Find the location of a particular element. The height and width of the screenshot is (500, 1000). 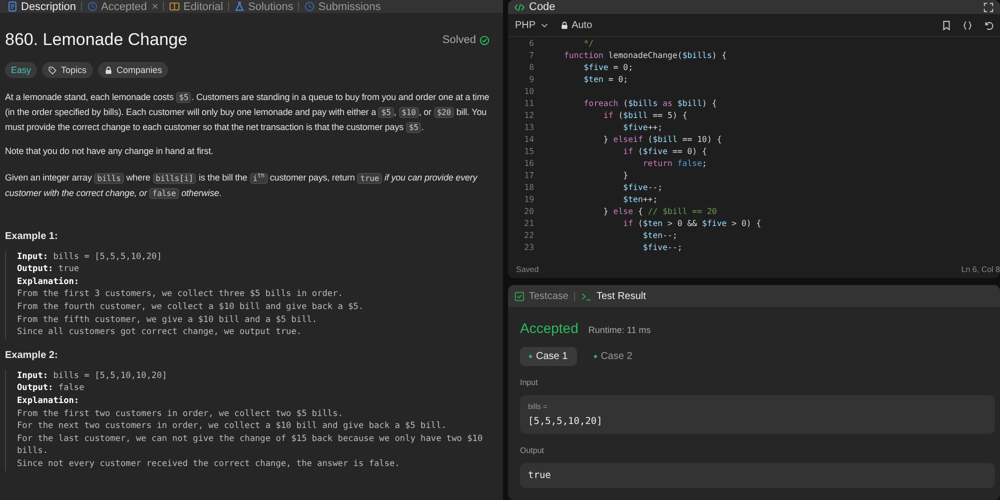

tab: Solutions is located at coordinates (263, 6).